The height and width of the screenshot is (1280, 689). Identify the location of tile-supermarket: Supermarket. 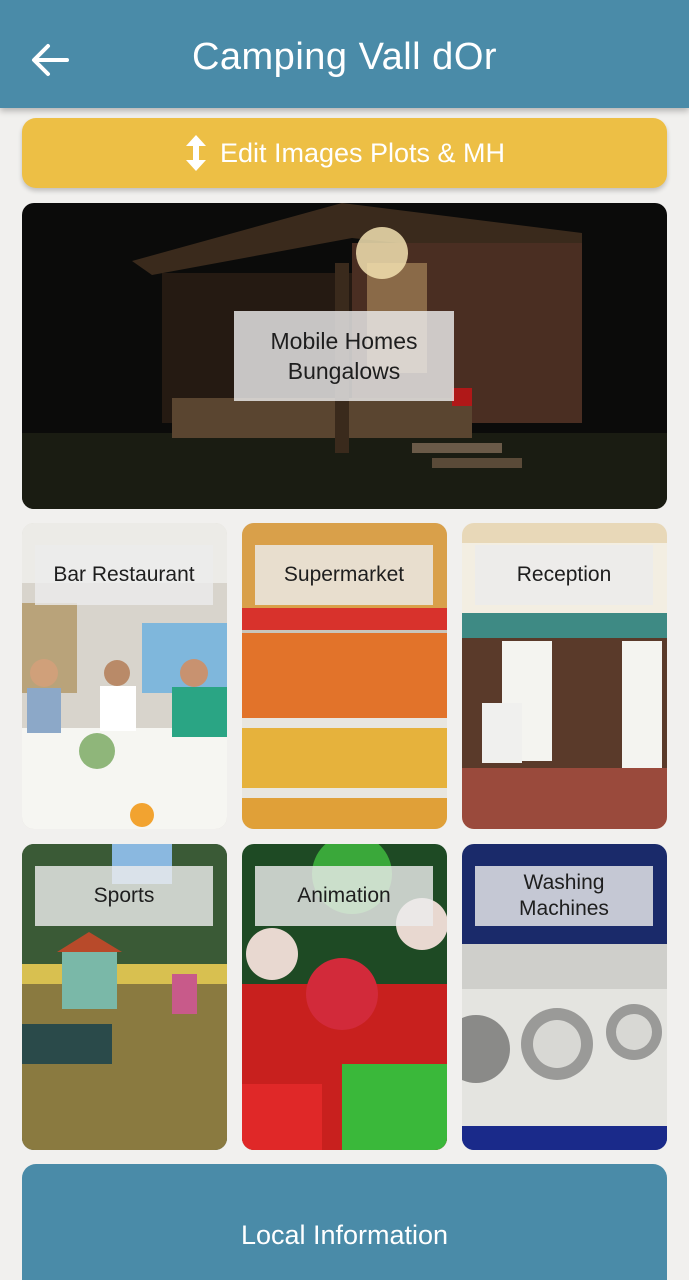
(344, 676).